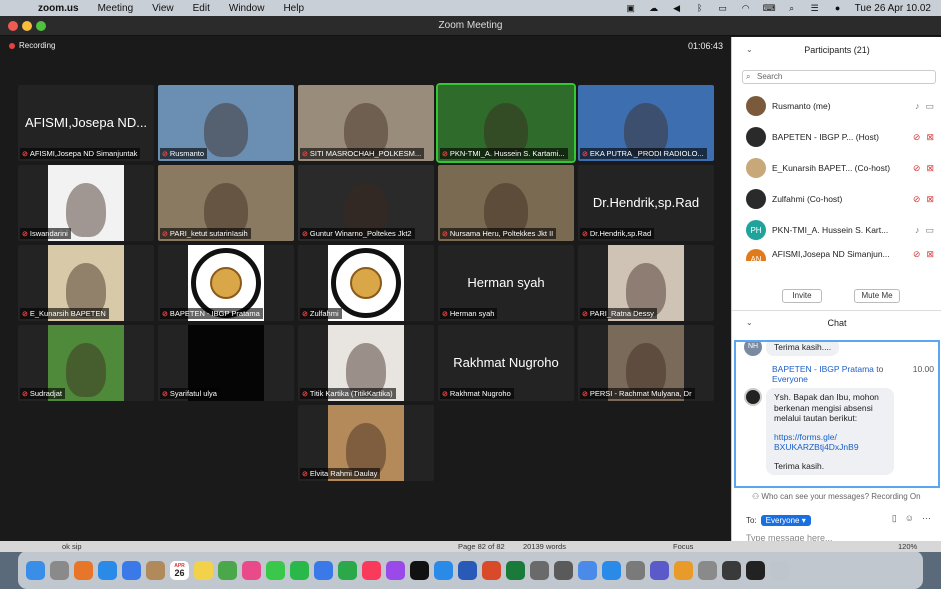 The width and height of the screenshot is (941, 589). I want to click on battery-icon: ▭, so click(723, 8).